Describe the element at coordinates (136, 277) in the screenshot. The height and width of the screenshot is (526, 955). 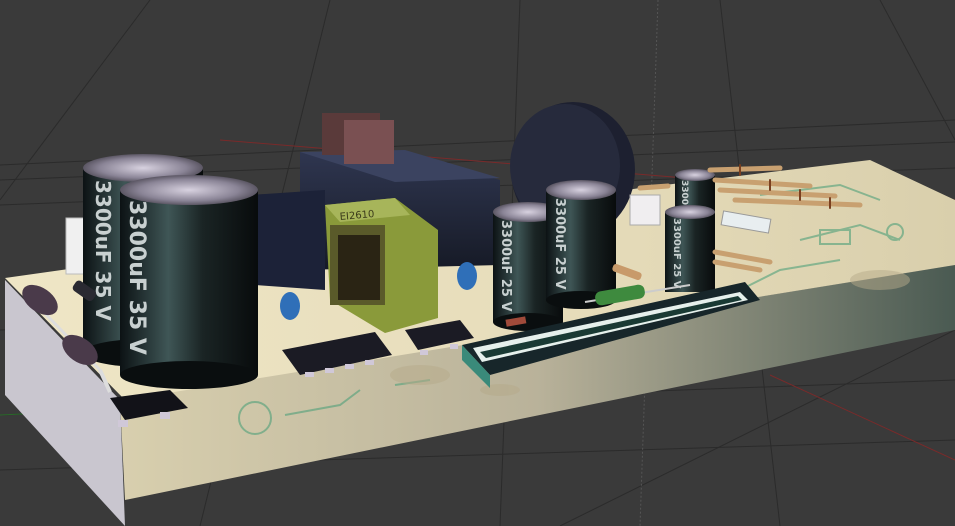
I see `large-capacitor-2-label: 3300uF 35 V` at that location.